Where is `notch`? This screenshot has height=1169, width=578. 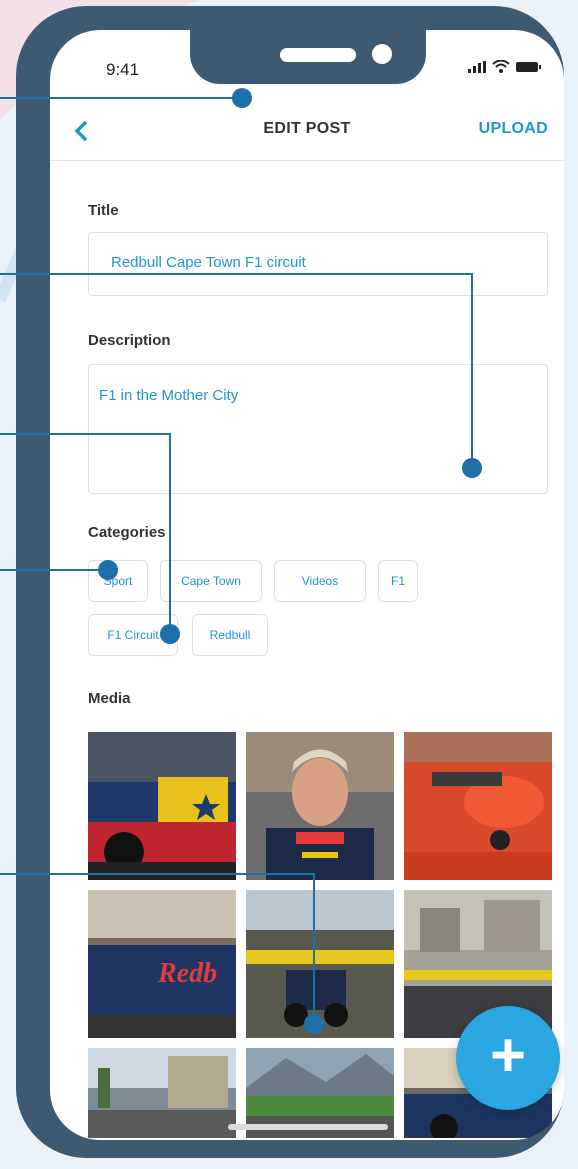 notch is located at coordinates (308, 57).